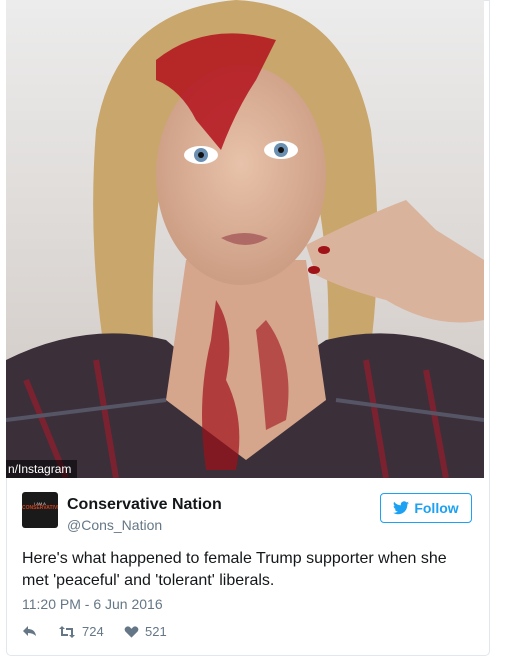  I want to click on like-count: 521, so click(156, 631).